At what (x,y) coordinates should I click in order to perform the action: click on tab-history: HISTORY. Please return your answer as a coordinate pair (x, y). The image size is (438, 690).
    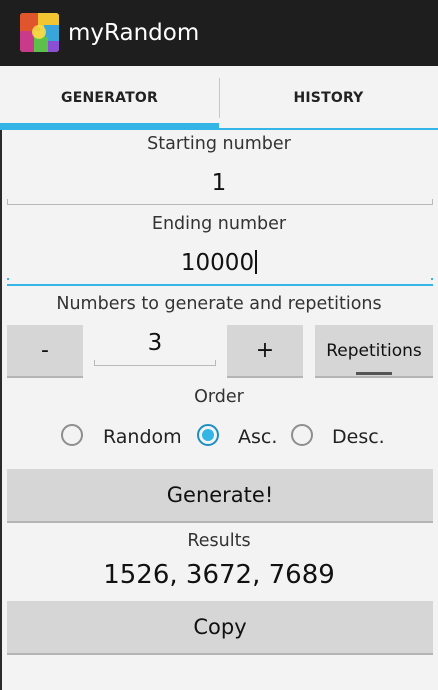
    Looking at the image, I should click on (328, 98).